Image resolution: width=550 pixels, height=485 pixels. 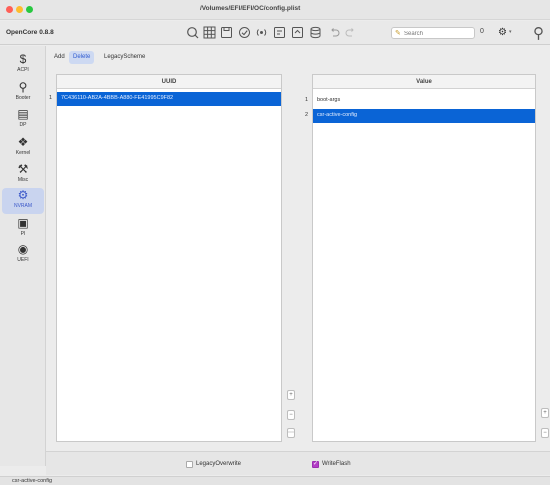 I want to click on radio-icon, so click(x=261, y=32).